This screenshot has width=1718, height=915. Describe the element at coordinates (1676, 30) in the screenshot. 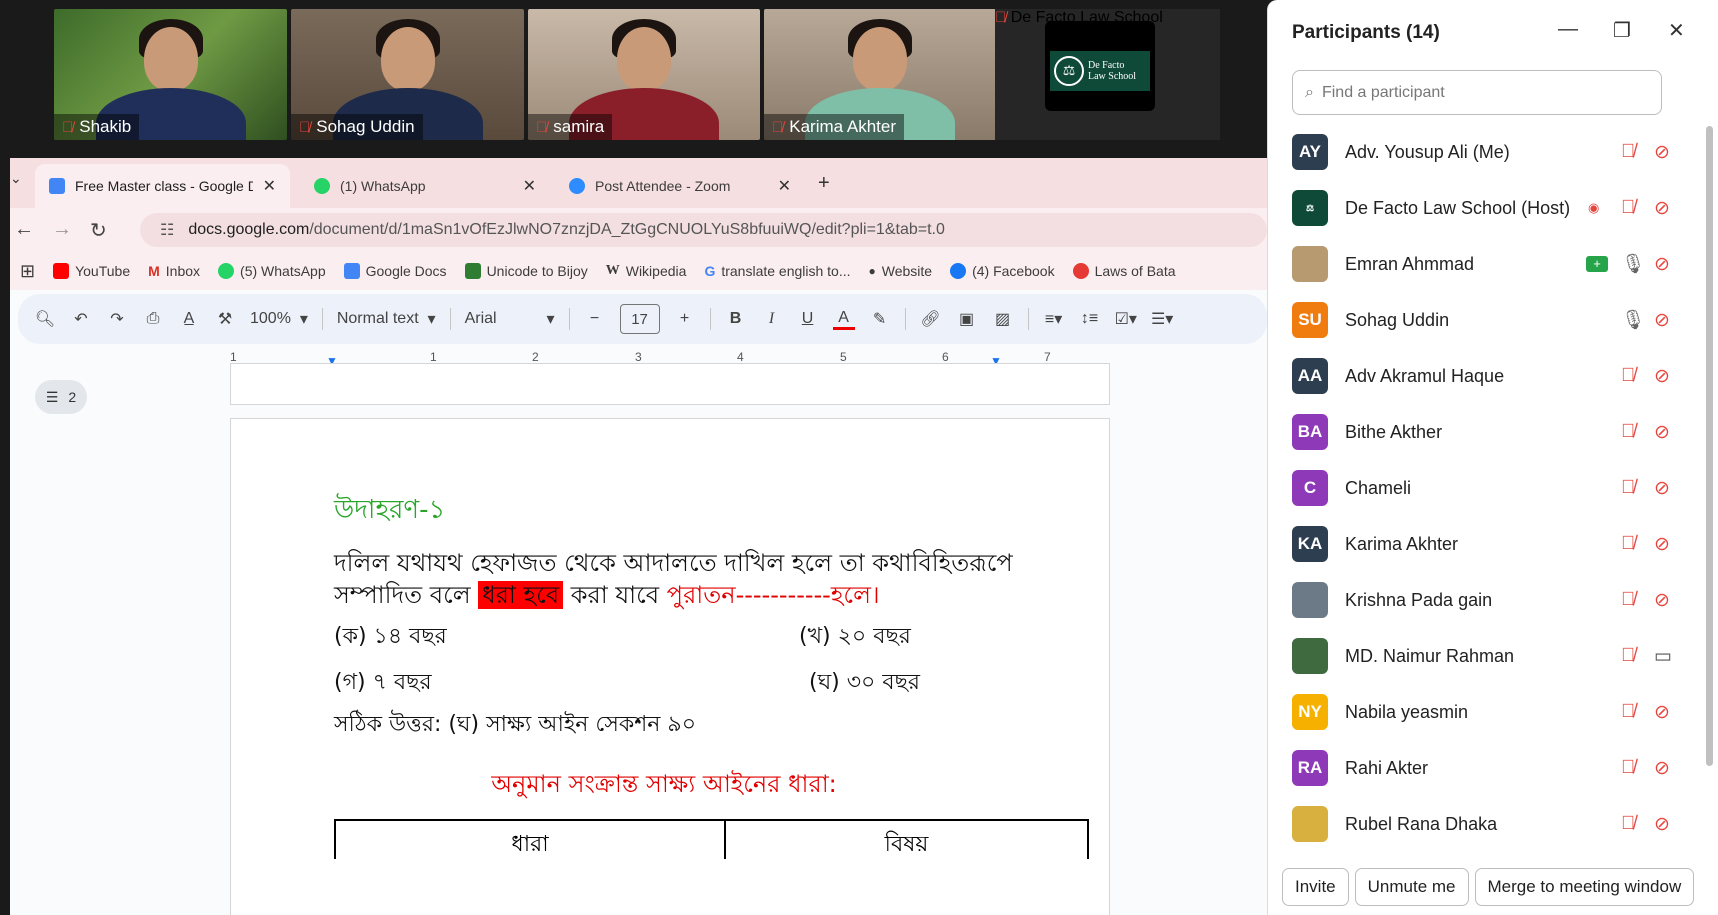

I see `close-icon: ✕` at that location.